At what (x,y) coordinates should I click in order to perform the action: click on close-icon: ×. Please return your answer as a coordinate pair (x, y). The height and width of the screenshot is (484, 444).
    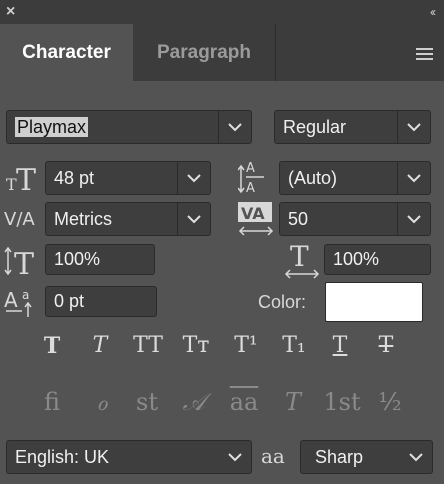
    Looking at the image, I should click on (10, 12).